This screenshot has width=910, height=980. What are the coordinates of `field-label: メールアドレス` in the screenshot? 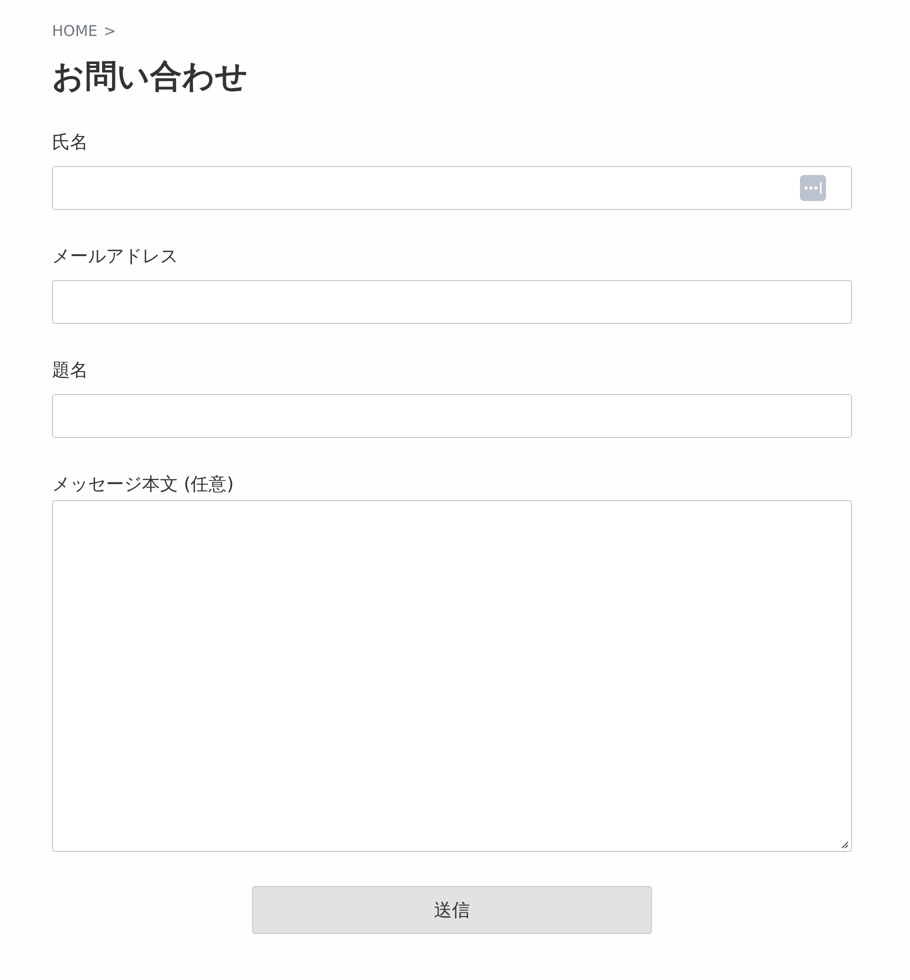 It's located at (115, 257).